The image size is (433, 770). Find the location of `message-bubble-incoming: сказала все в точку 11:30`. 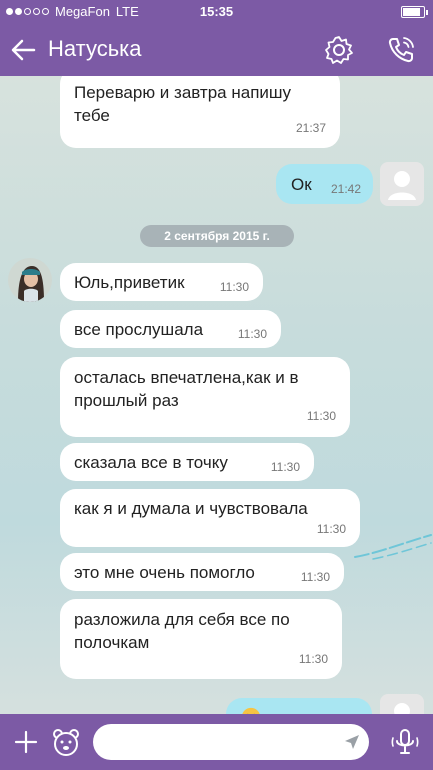

message-bubble-incoming: сказала все в точку 11:30 is located at coordinates (187, 462).